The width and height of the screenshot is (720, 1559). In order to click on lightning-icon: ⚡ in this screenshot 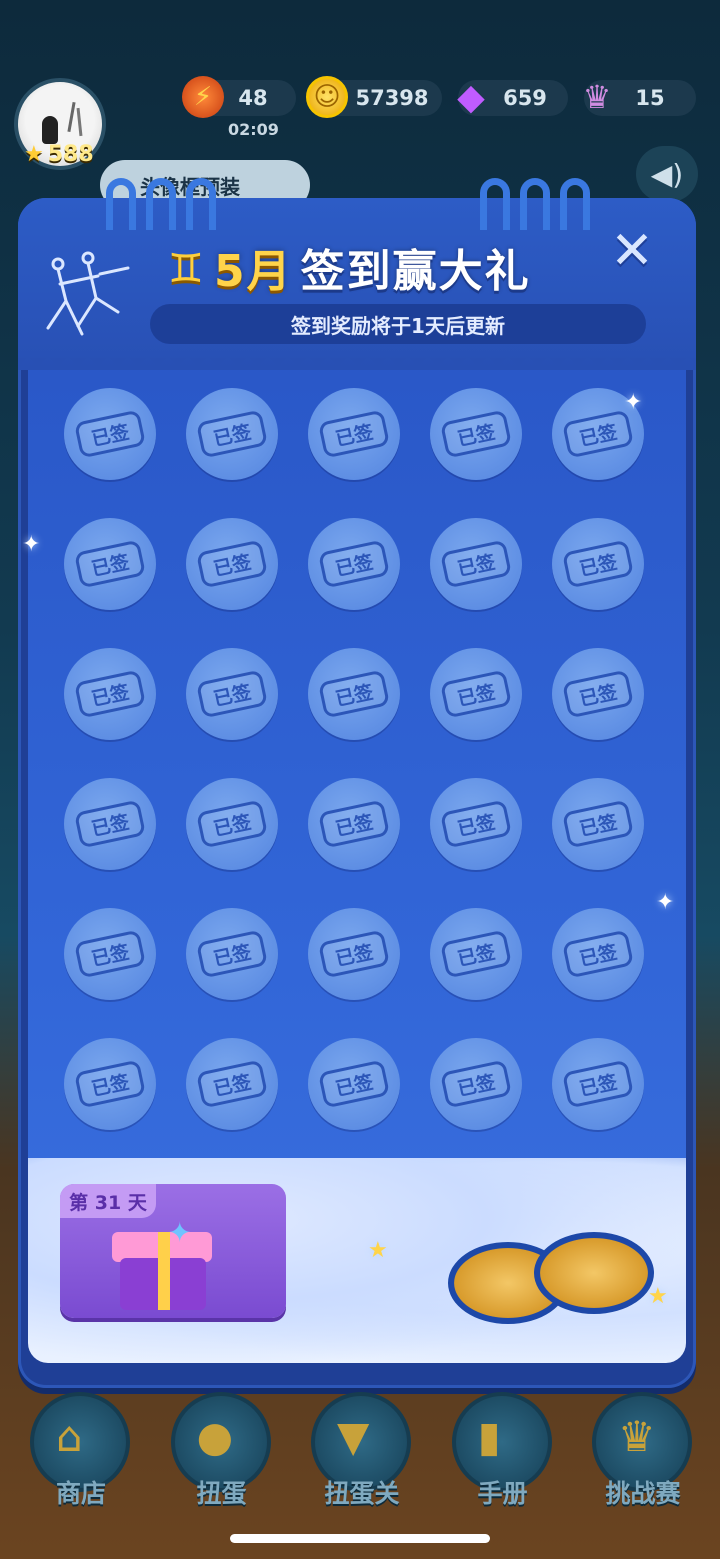, I will do `click(203, 97)`.